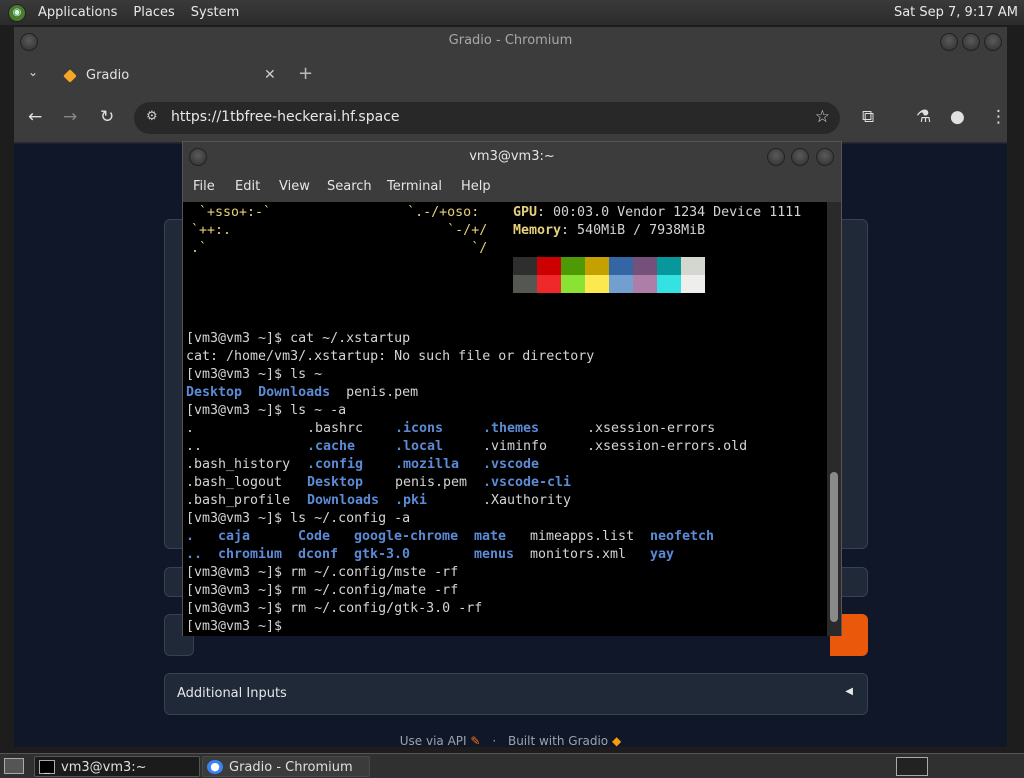  I want to click on directory-entry: .themes, so click(511, 428).